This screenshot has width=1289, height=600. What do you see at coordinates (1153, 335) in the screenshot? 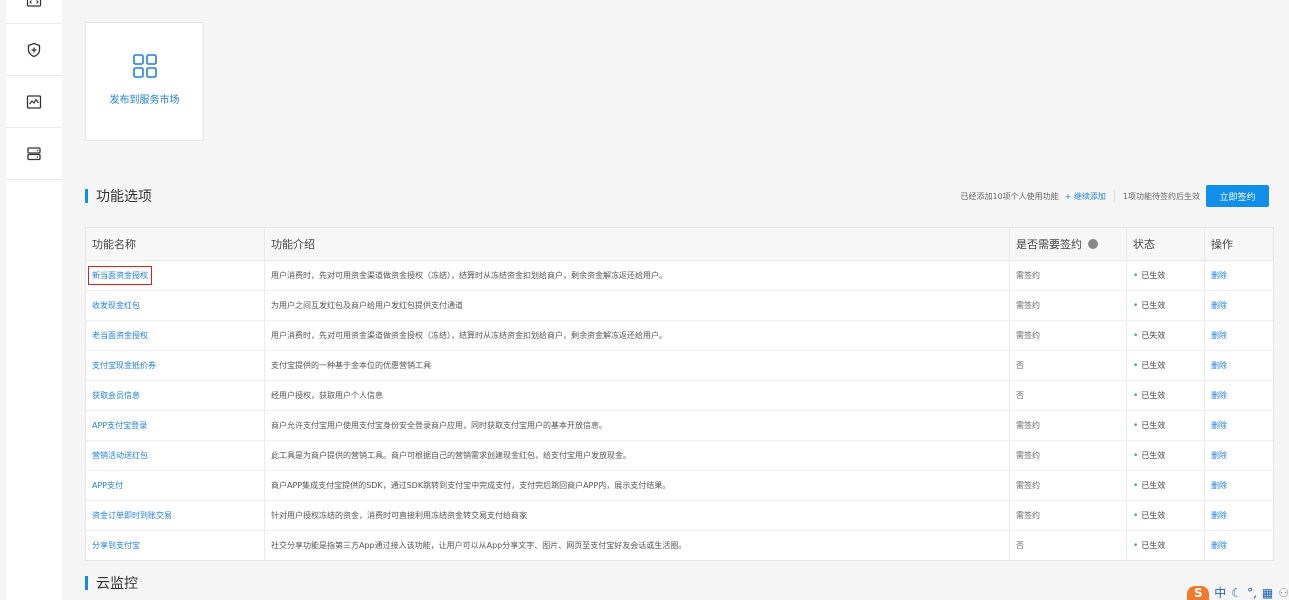
I see `status-text: 已失效` at bounding box center [1153, 335].